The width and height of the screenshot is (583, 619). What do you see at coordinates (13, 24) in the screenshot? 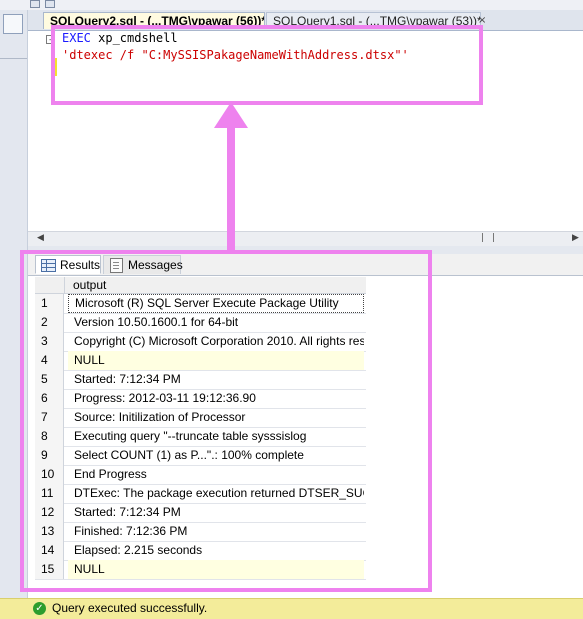
I see `object-explorer-button` at bounding box center [13, 24].